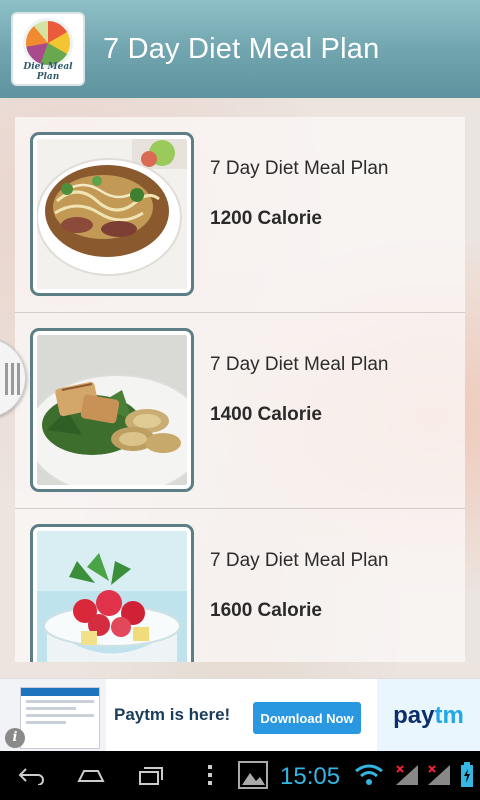 The width and height of the screenshot is (480, 800). I want to click on ad-logo-part2: tm, so click(449, 715).